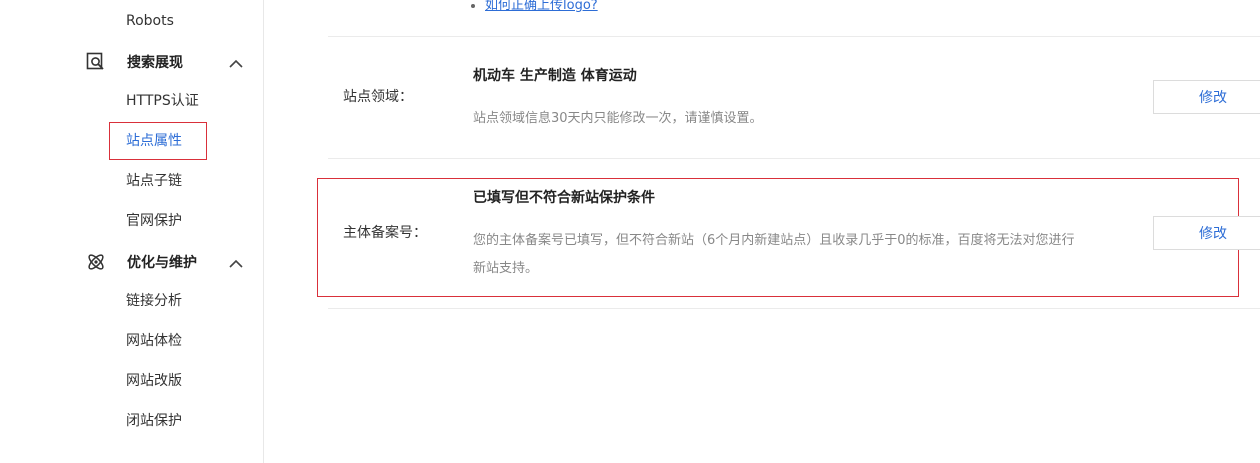 This screenshot has width=1260, height=463. What do you see at coordinates (154, 181) in the screenshot?
I see `sidebar-item-site-sublinks: 站点子链` at bounding box center [154, 181].